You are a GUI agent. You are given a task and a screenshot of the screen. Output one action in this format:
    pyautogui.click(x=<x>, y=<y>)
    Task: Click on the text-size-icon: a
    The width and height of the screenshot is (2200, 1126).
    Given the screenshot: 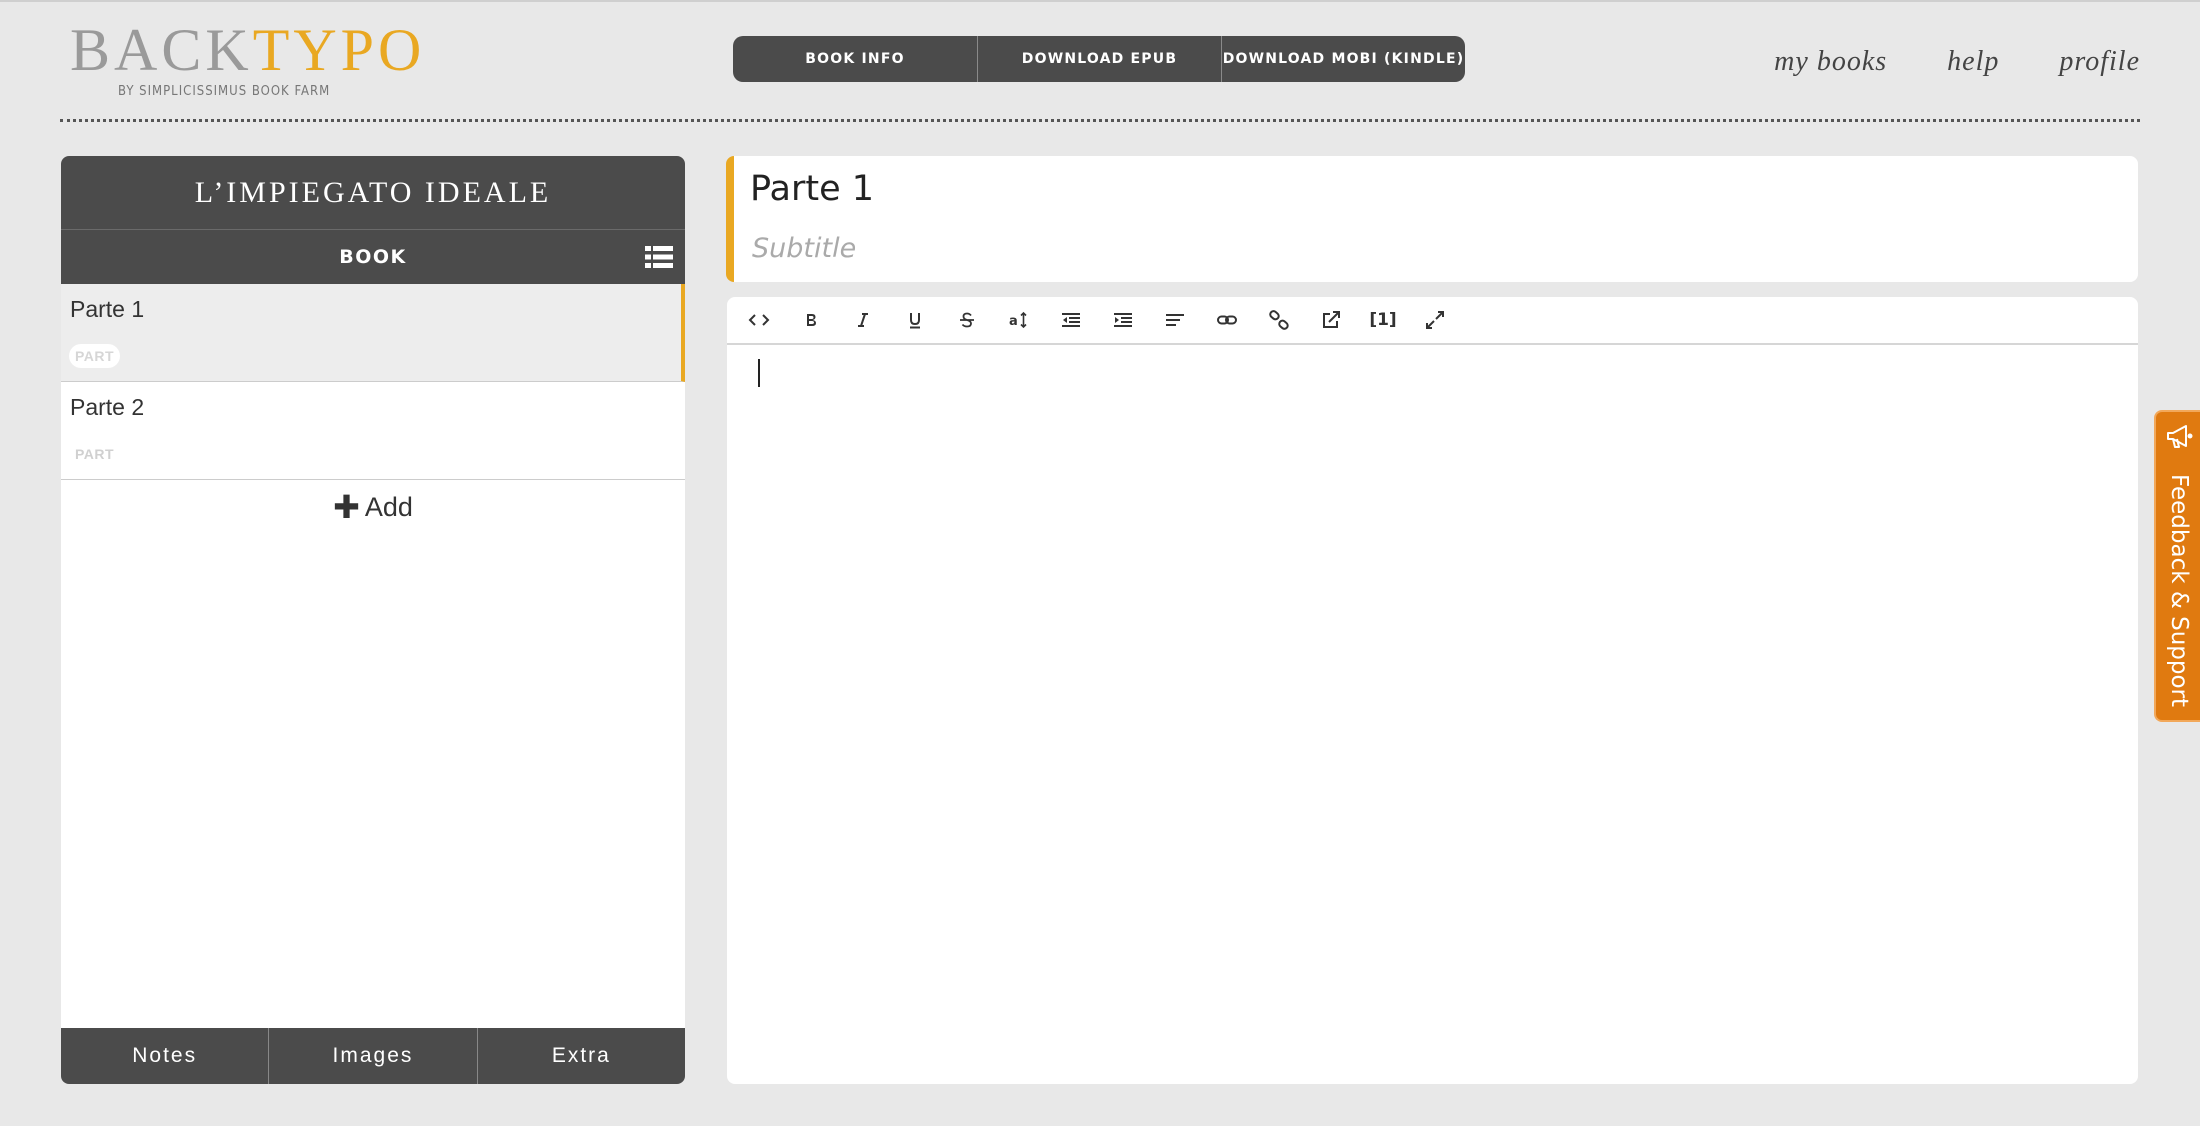 What is the action you would take?
    pyautogui.click(x=1018, y=320)
    